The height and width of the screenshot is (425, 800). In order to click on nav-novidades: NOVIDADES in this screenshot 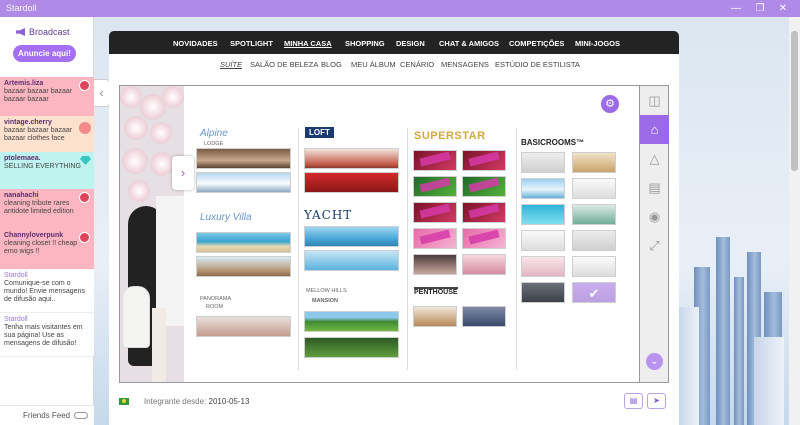, I will do `click(195, 43)`.